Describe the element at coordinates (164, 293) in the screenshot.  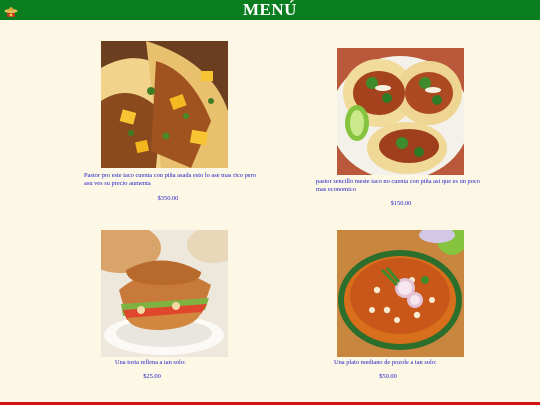
I see `torta-sandwich-photo` at that location.